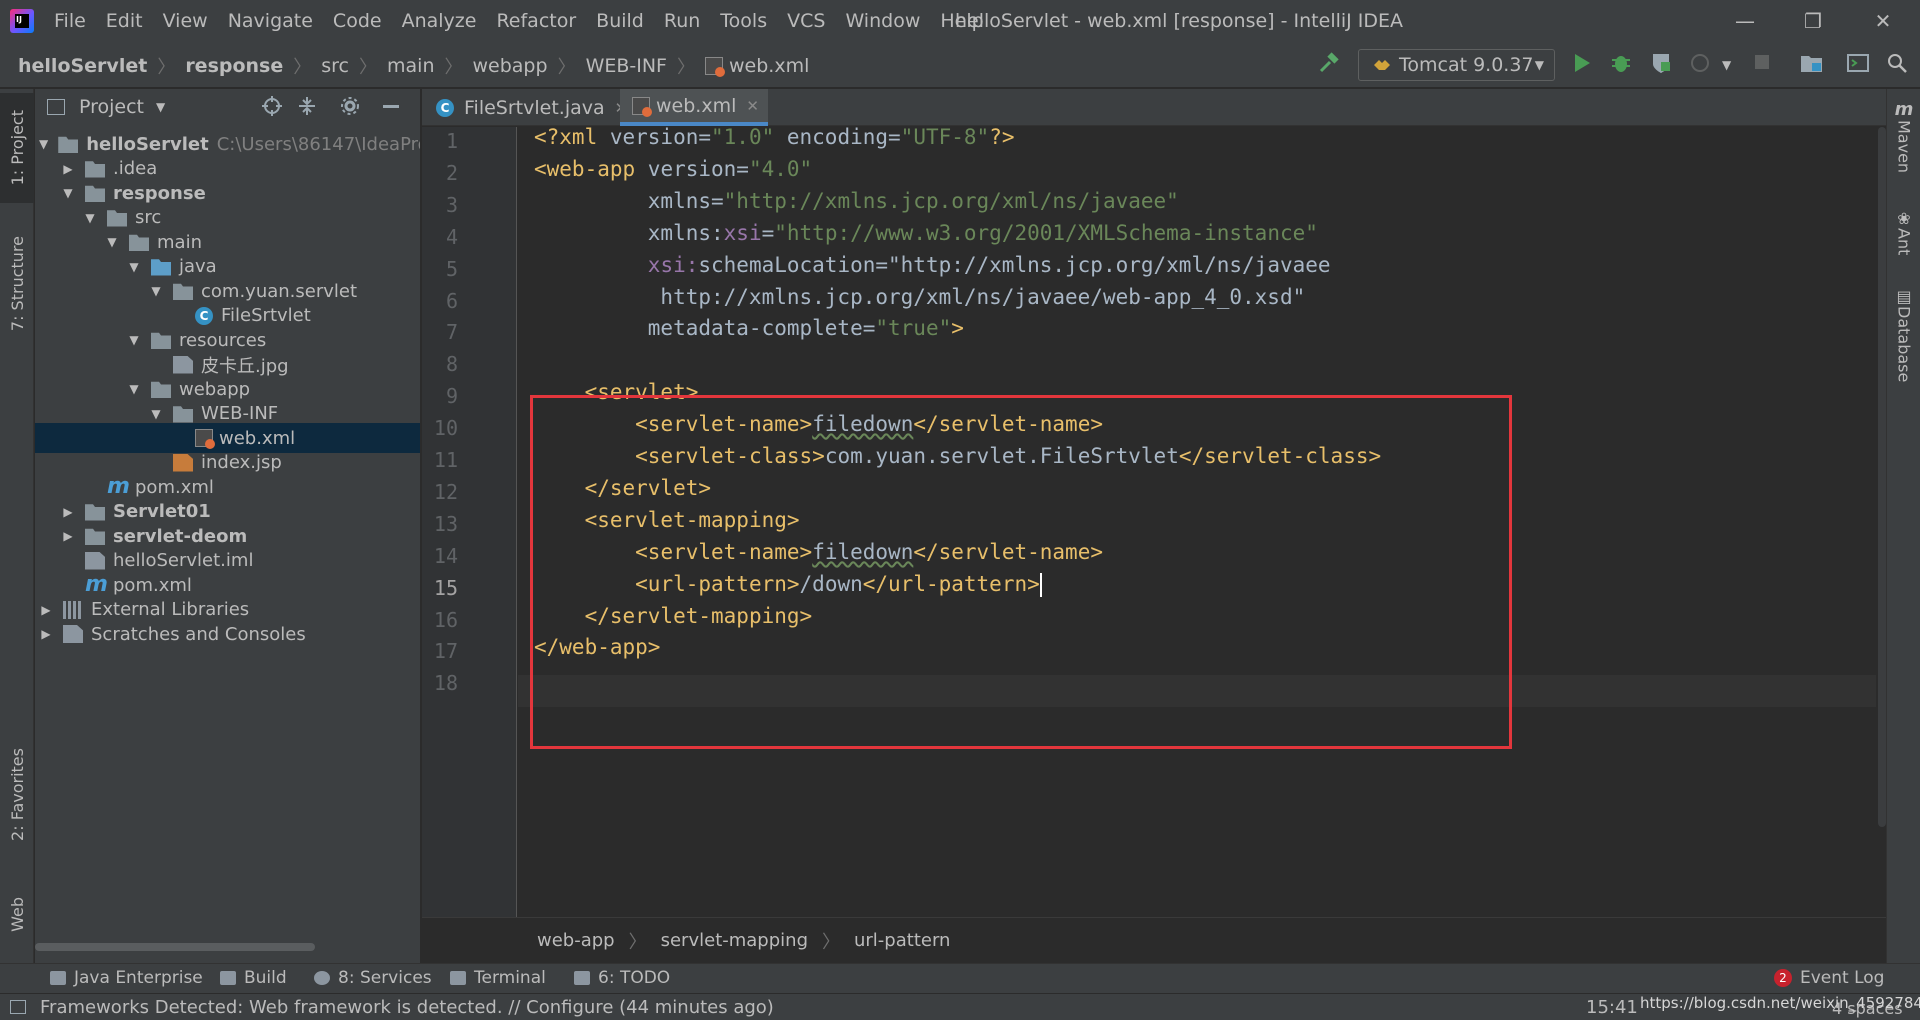 The image size is (1920, 1020). Describe the element at coordinates (373, 978) in the screenshot. I see `tool-services: 8: Services` at that location.